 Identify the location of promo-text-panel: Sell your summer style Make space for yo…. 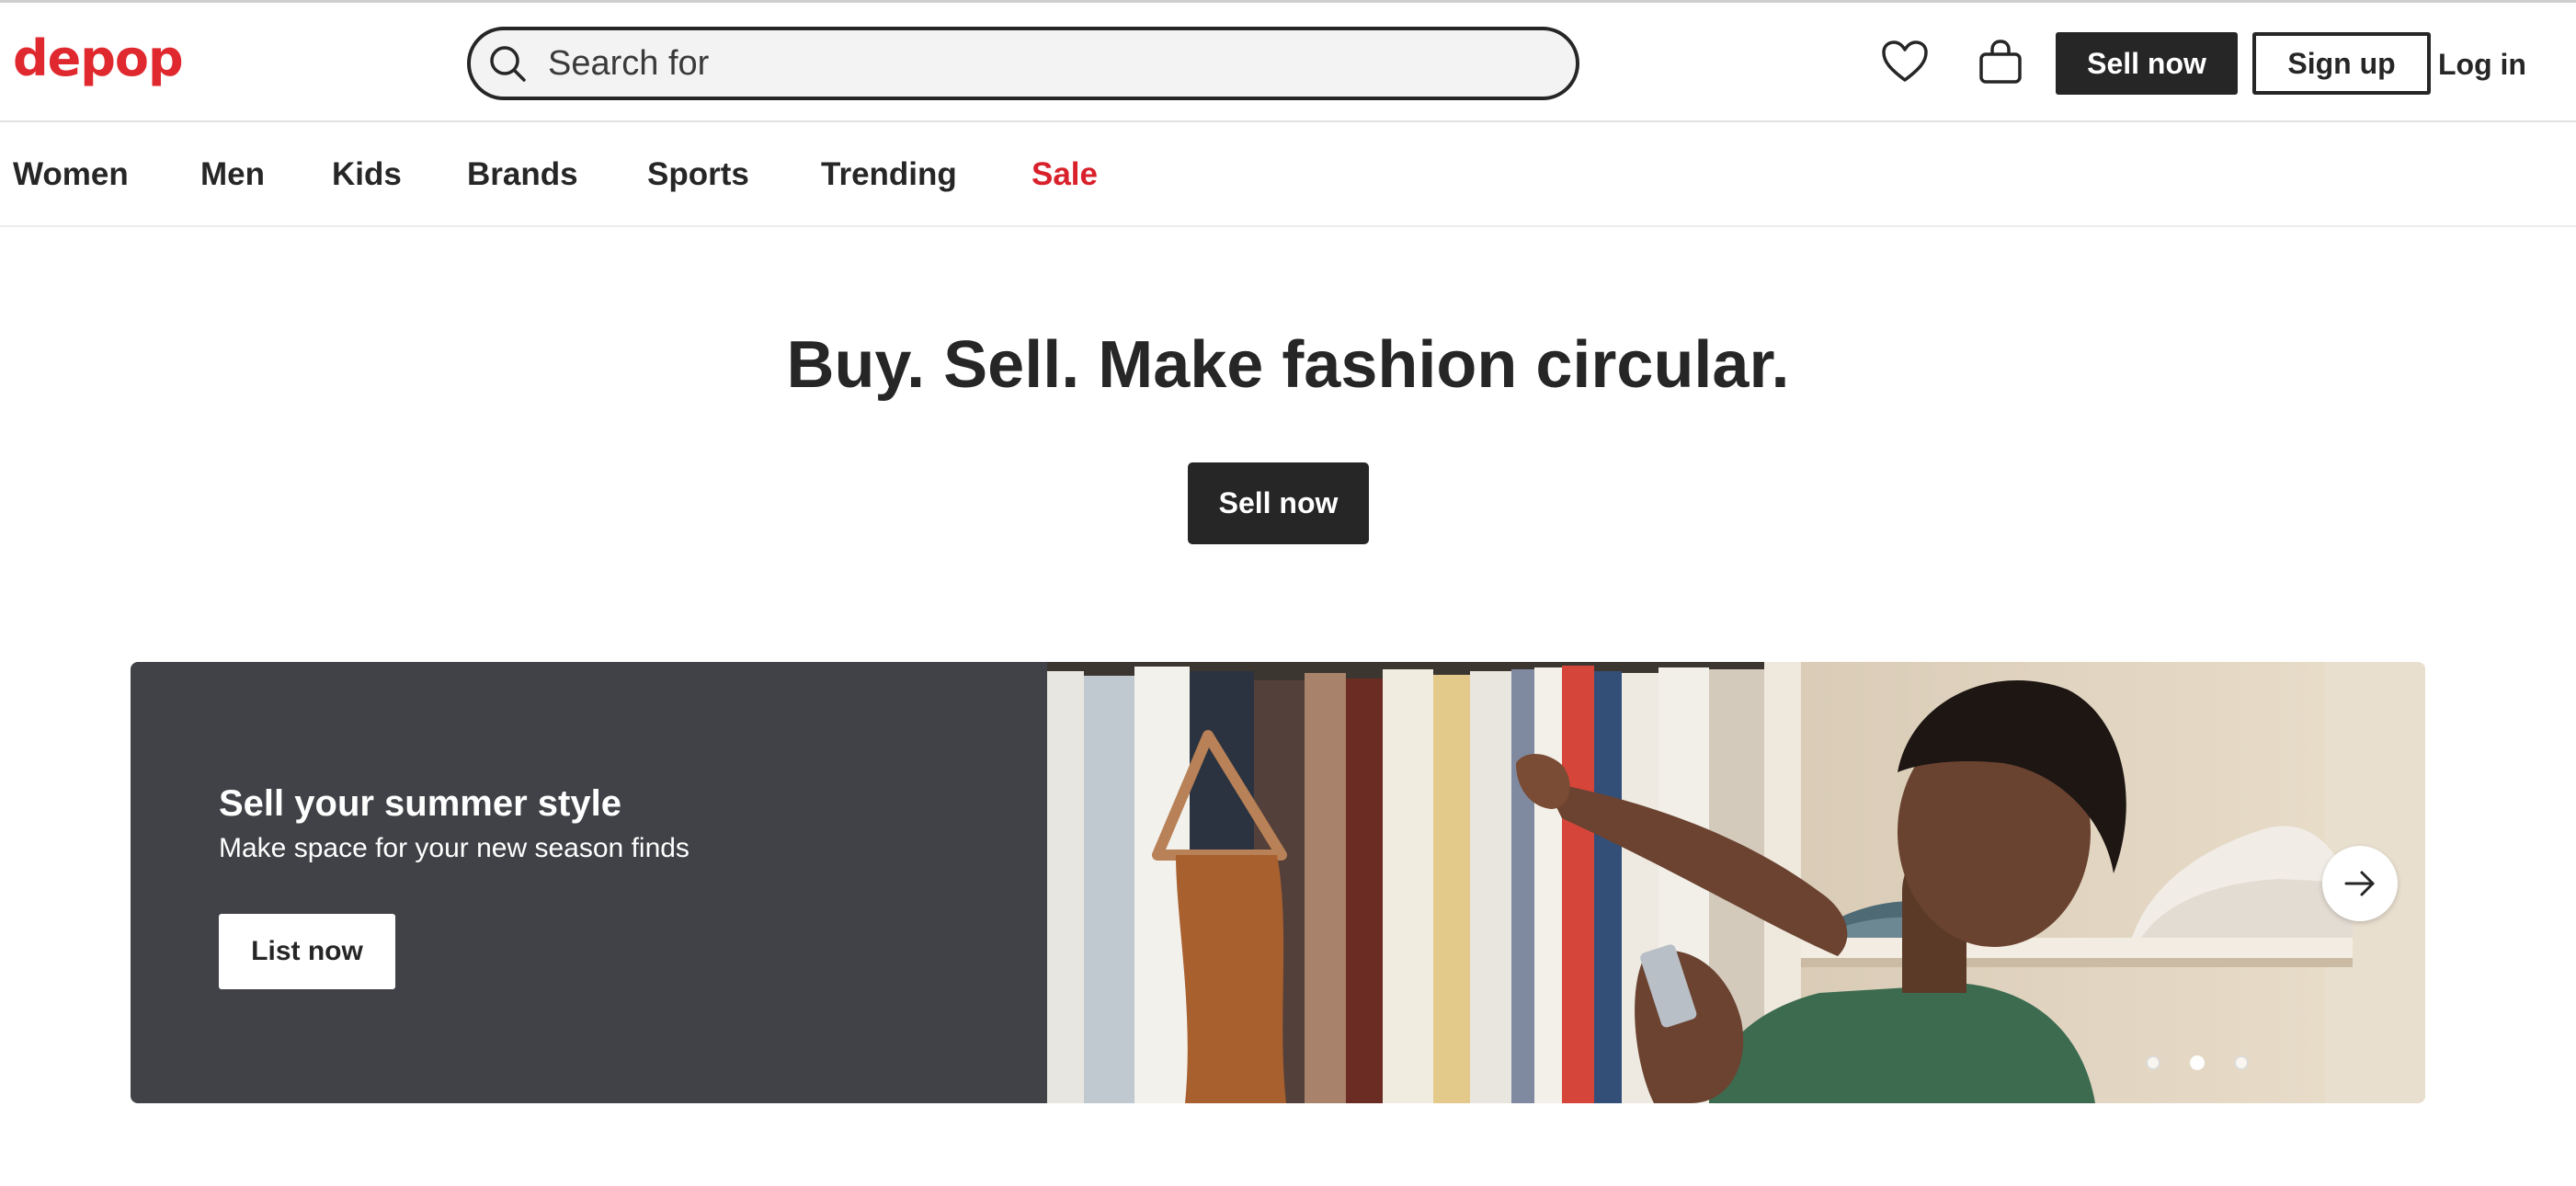
(589, 882).